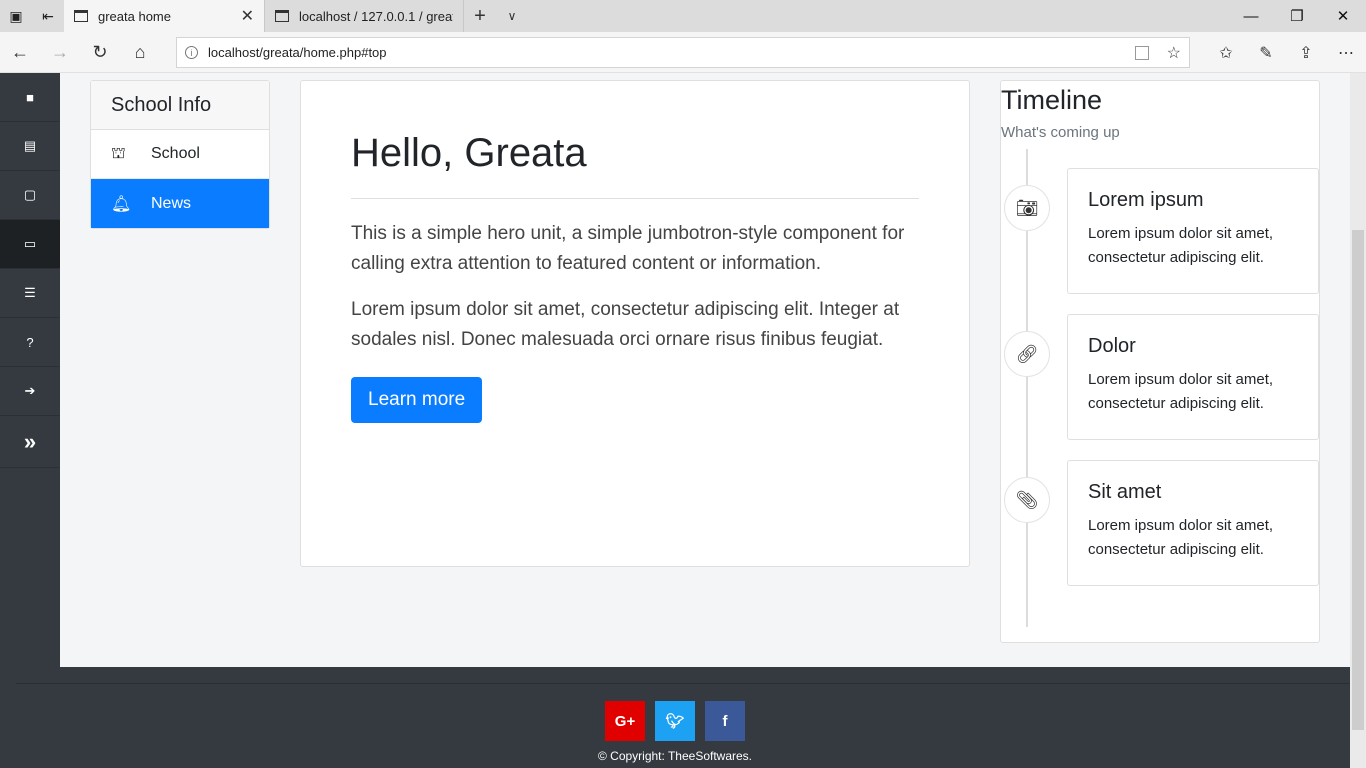 This screenshot has width=1366, height=768. What do you see at coordinates (30, 391) in the screenshot?
I see `sign-out-icon: ➔` at bounding box center [30, 391].